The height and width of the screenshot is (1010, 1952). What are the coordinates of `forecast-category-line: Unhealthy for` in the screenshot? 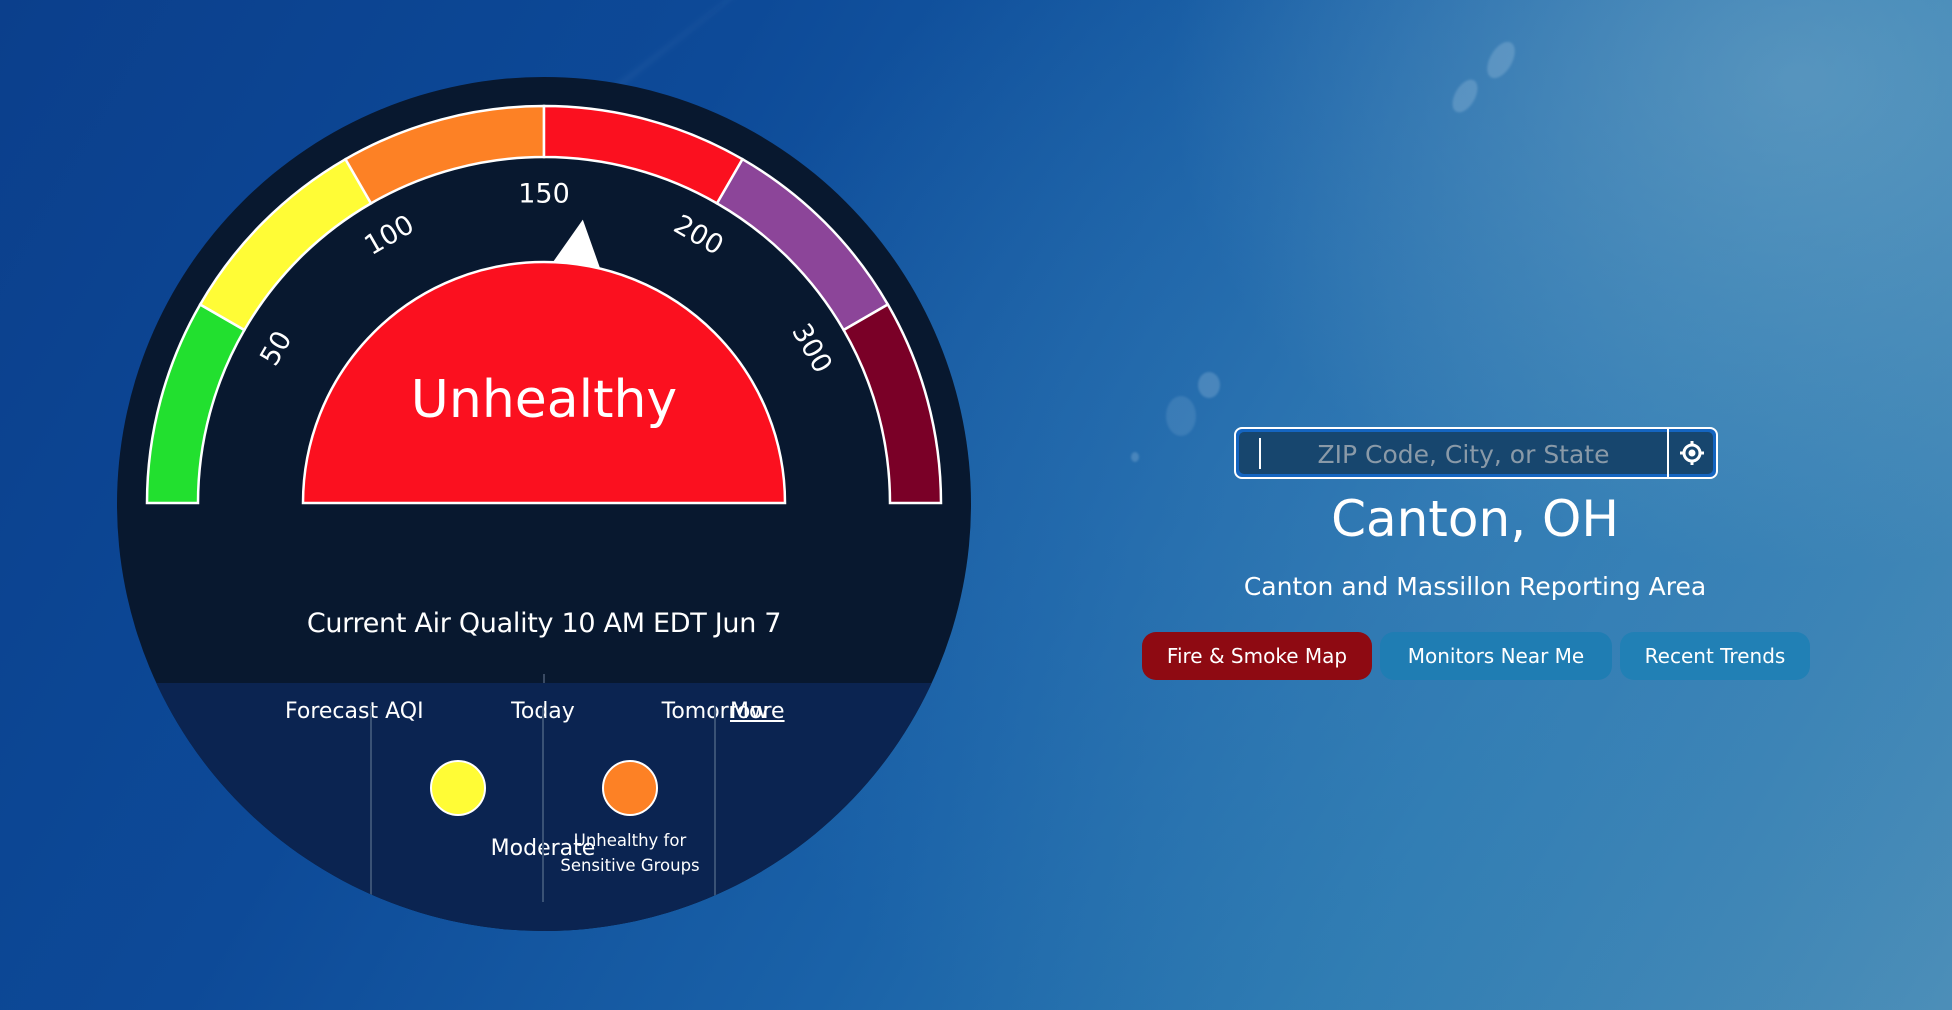 It's located at (630, 840).